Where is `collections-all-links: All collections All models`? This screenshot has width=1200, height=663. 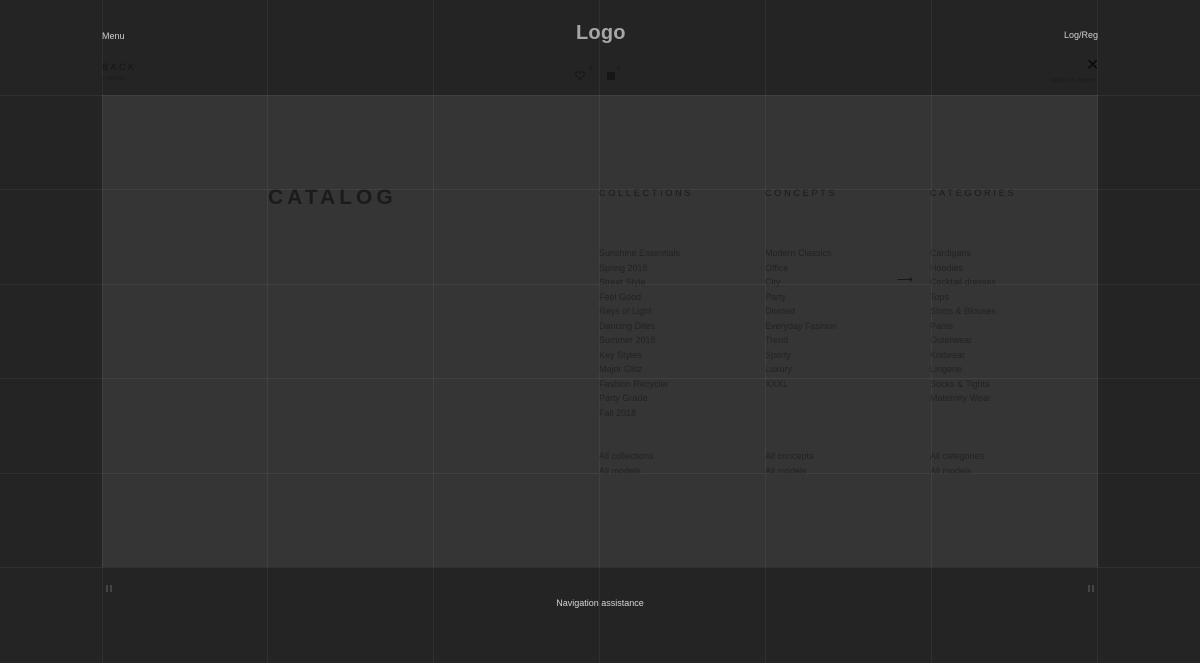 collections-all-links: All collections All models is located at coordinates (626, 463).